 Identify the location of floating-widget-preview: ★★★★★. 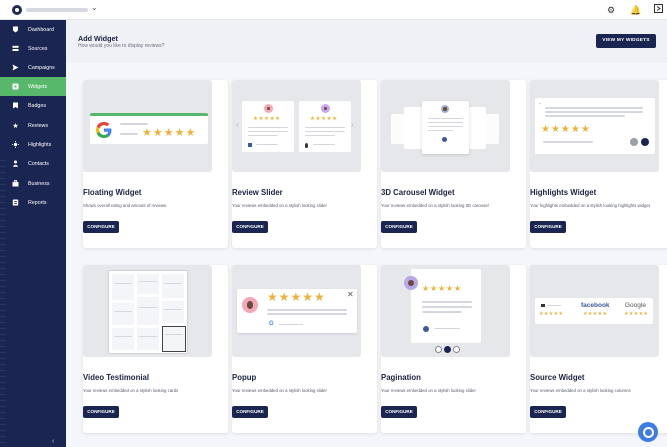
(147, 126).